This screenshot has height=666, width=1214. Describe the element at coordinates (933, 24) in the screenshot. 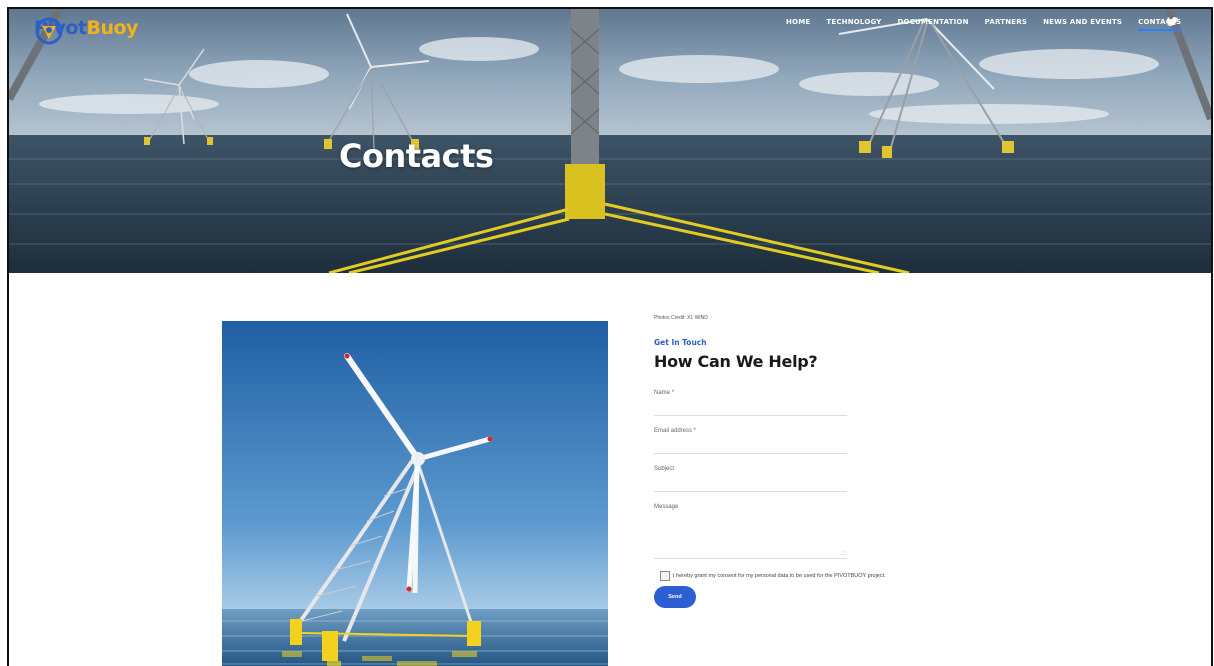

I see `nav-documentation: DOCUMENTATION` at that location.